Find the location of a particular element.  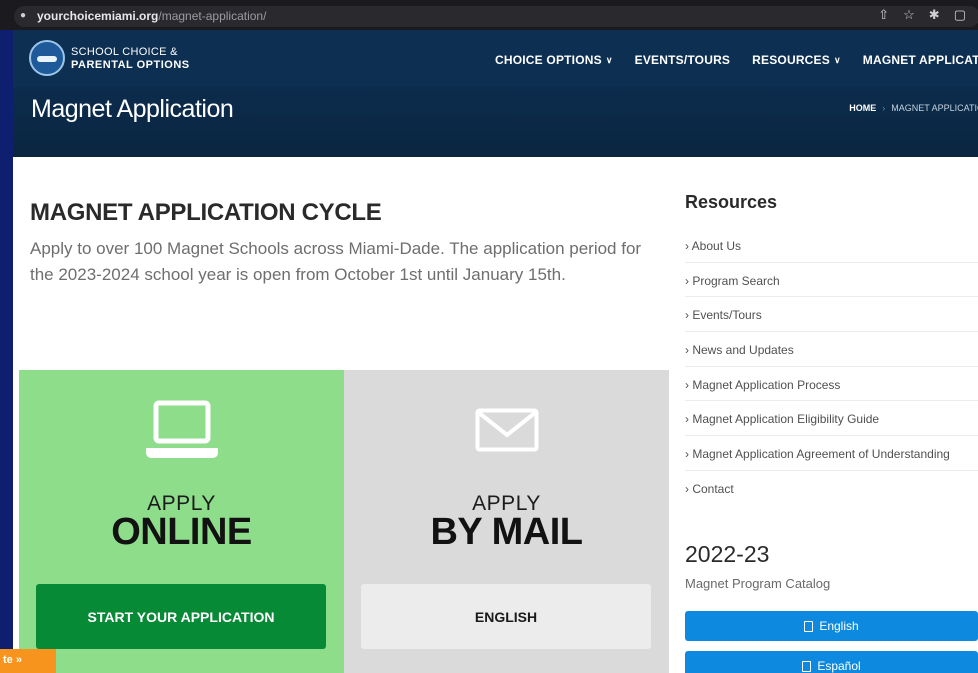

nav-label: MAGNET APPLICATION is located at coordinates (920, 60).